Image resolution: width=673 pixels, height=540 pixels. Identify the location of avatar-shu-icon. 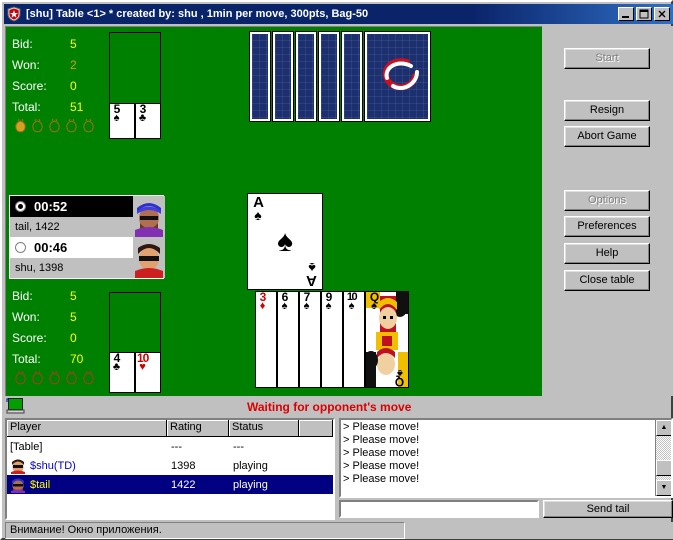
(18, 466).